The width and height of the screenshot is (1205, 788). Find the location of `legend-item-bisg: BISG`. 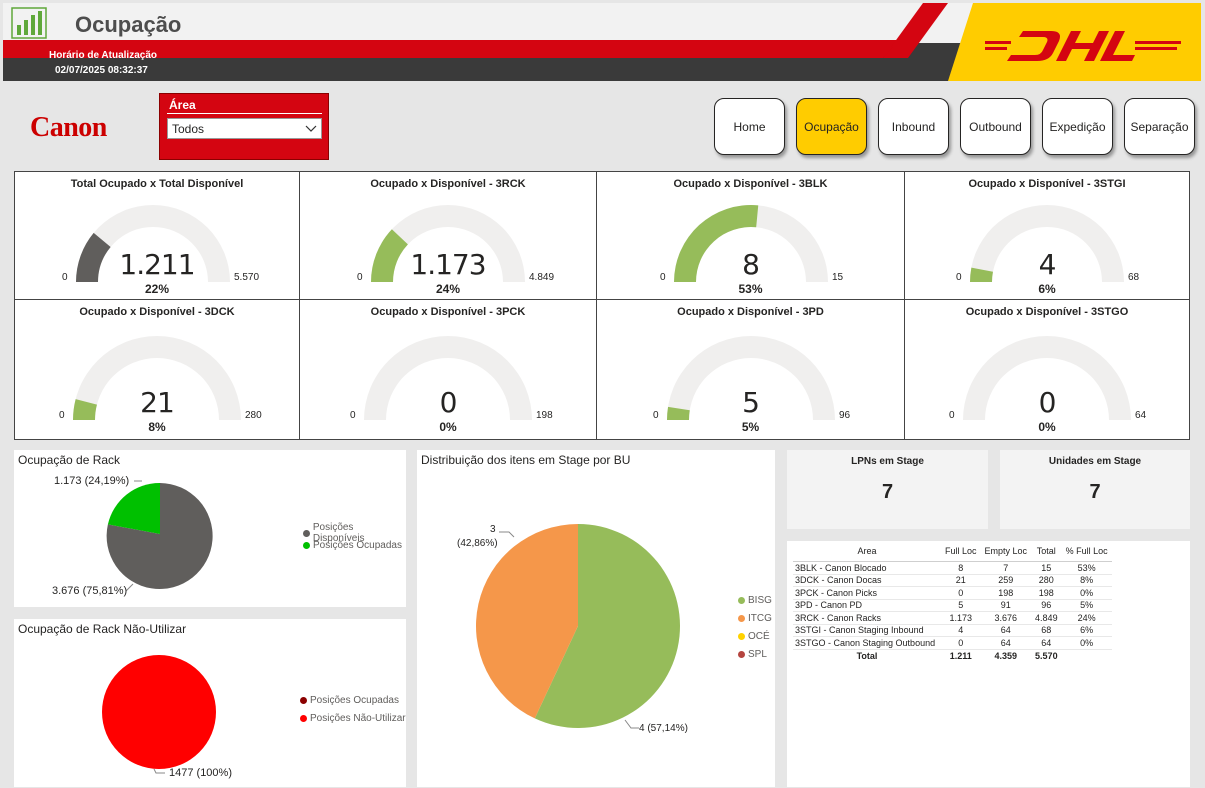

legend-item-bisg: BISG is located at coordinates (755, 600).